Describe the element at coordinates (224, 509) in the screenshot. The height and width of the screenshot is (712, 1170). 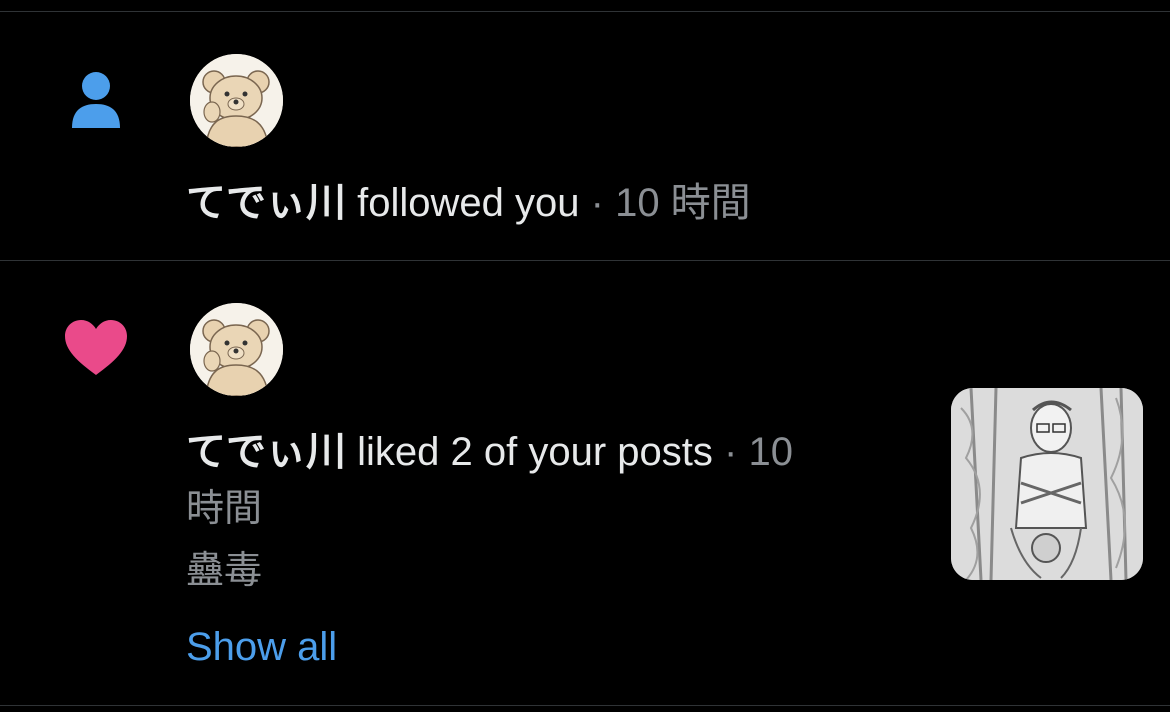
I see `timestamp-continued: 時間` at that location.